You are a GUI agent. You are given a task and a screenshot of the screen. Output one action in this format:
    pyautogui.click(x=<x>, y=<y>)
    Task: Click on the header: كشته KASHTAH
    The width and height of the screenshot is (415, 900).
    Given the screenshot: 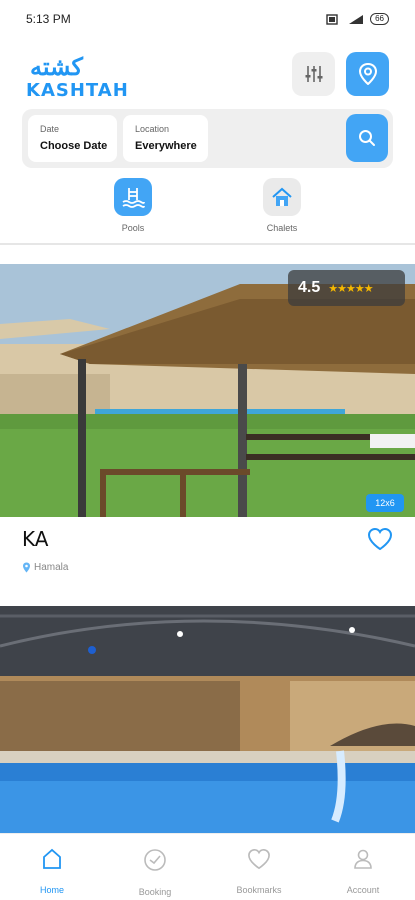 What is the action you would take?
    pyautogui.click(x=207, y=76)
    